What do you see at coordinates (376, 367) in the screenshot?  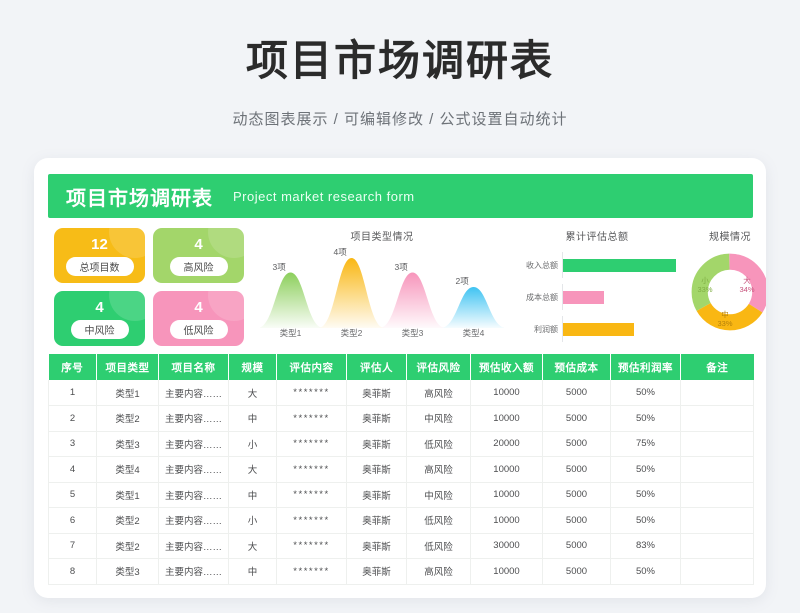 I see `table-header-5: 评估人` at bounding box center [376, 367].